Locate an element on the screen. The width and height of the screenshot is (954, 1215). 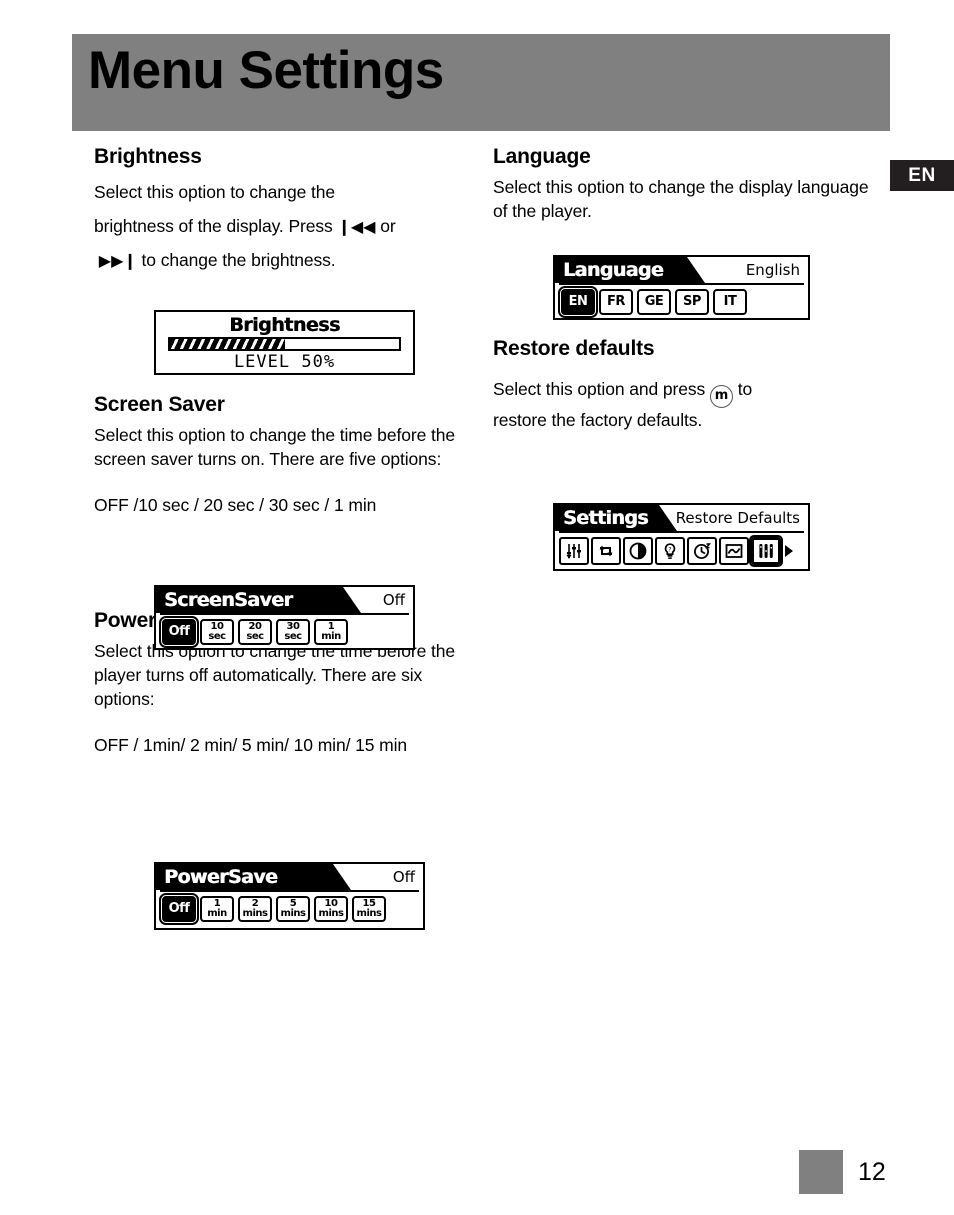
language-badge-label: EN is located at coordinates (922, 175).